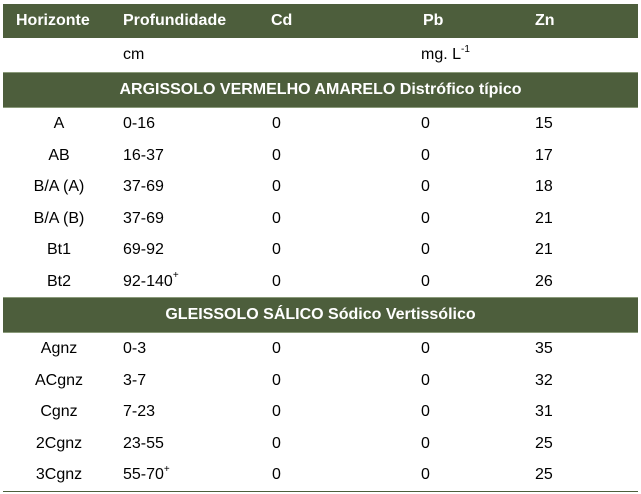 This screenshot has width=641, height=494. What do you see at coordinates (59, 282) in the screenshot?
I see `horizonte-cell: Bt2` at bounding box center [59, 282].